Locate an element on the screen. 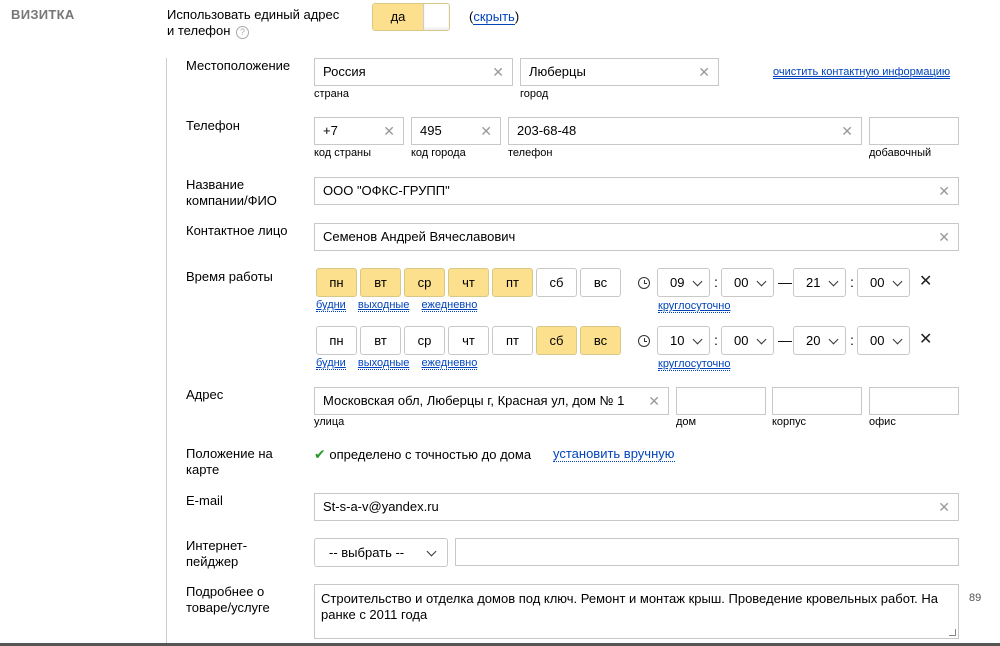  city-input: Люберцы ✕ is located at coordinates (619, 72).